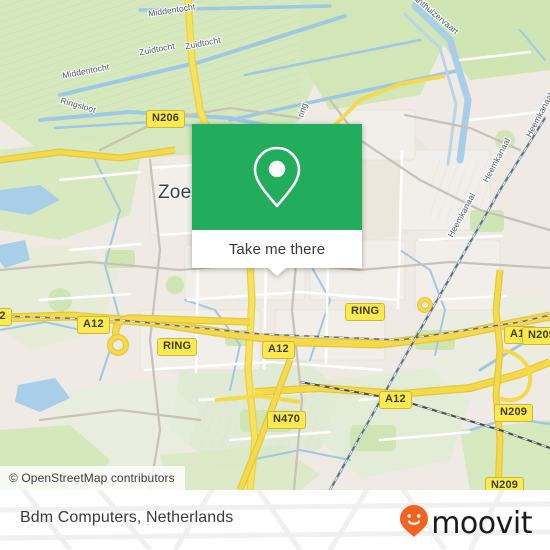 This screenshot has height=550, width=550. Describe the element at coordinates (505, 483) in the screenshot. I see `road-shield-n209-lower: N209` at that location.